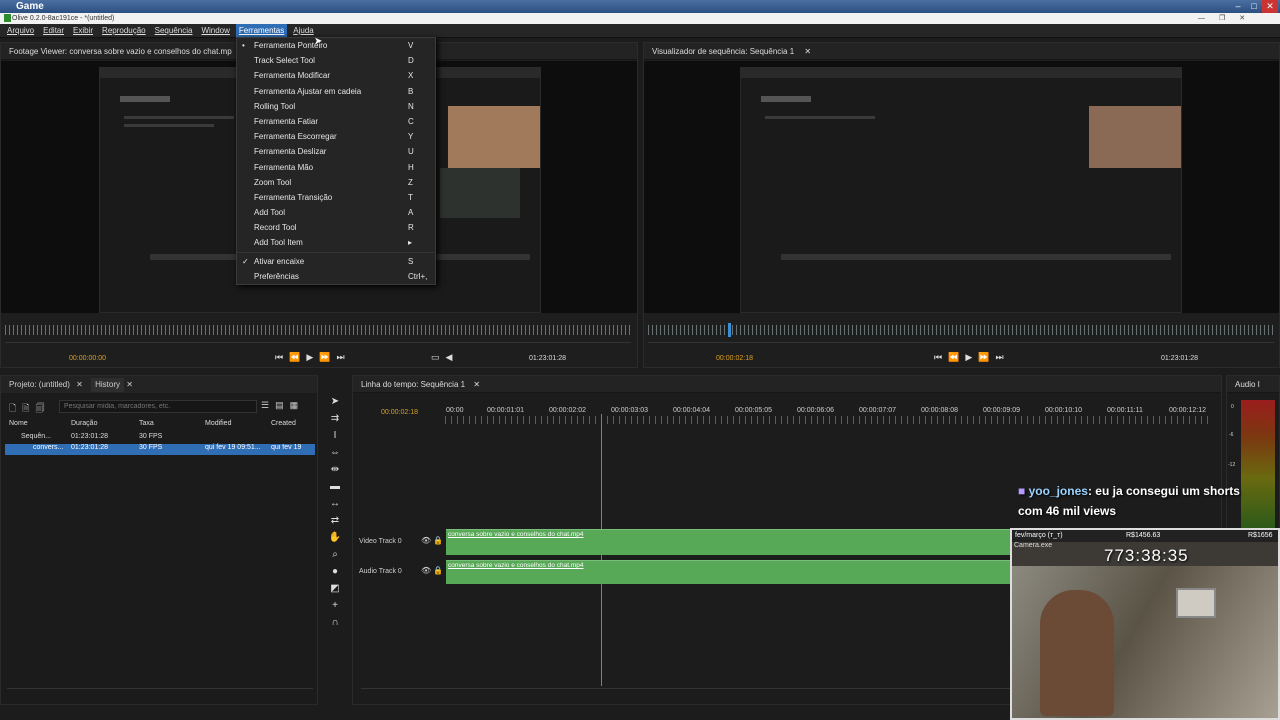 Image resolution: width=1280 pixels, height=720 pixels. I want to click on razor-tool-icon: ▬, so click(335, 488).